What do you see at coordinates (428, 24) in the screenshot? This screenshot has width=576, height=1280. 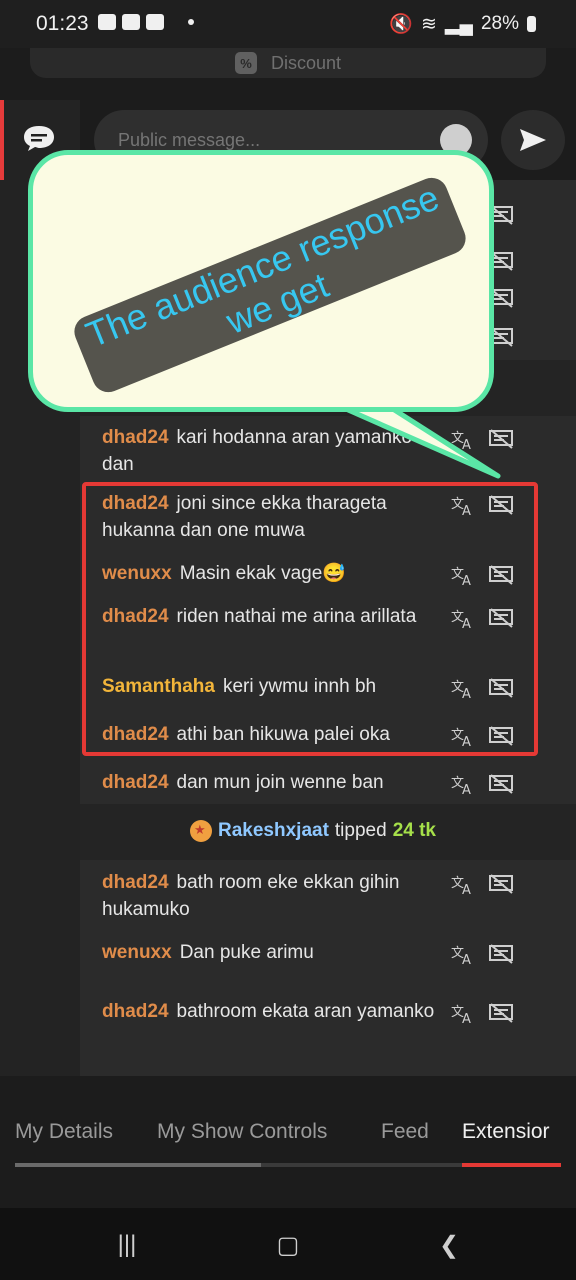 I see `wifi-icon: ≋` at bounding box center [428, 24].